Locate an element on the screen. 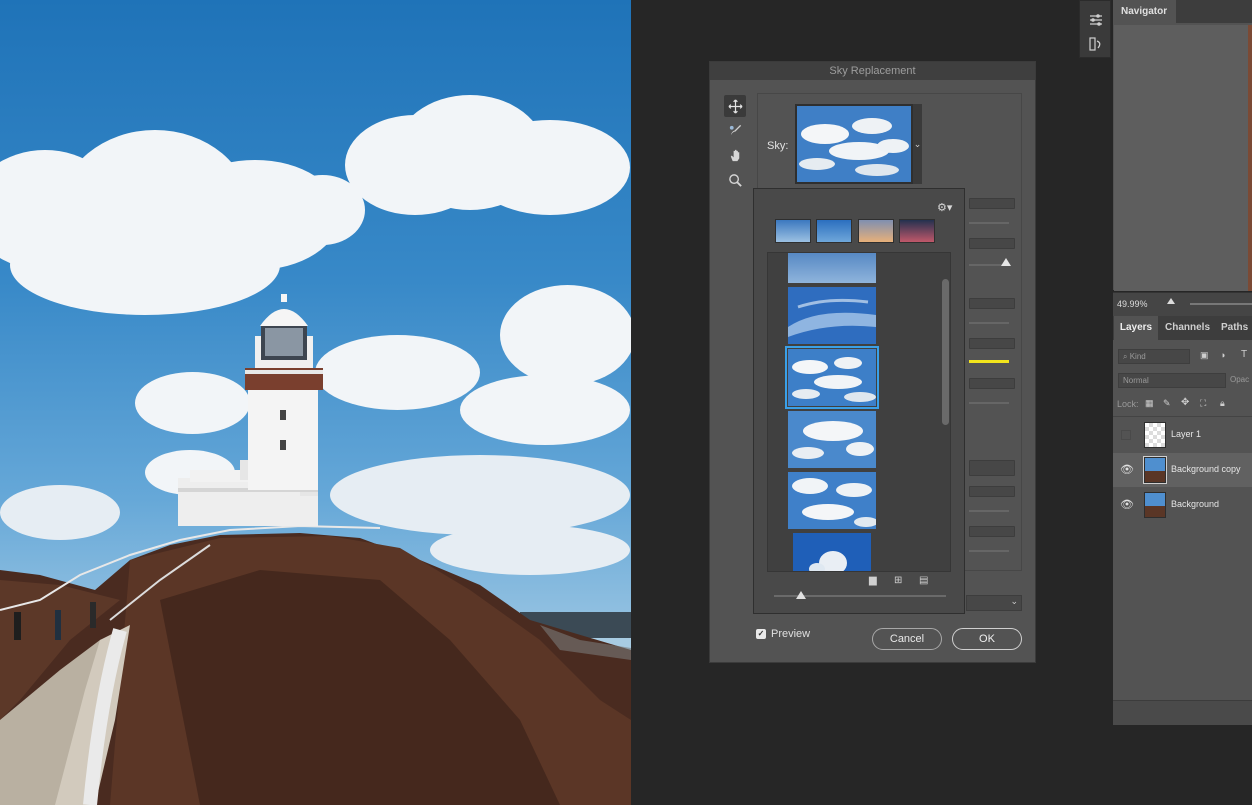  filter-type-icon: T is located at coordinates (1244, 354).